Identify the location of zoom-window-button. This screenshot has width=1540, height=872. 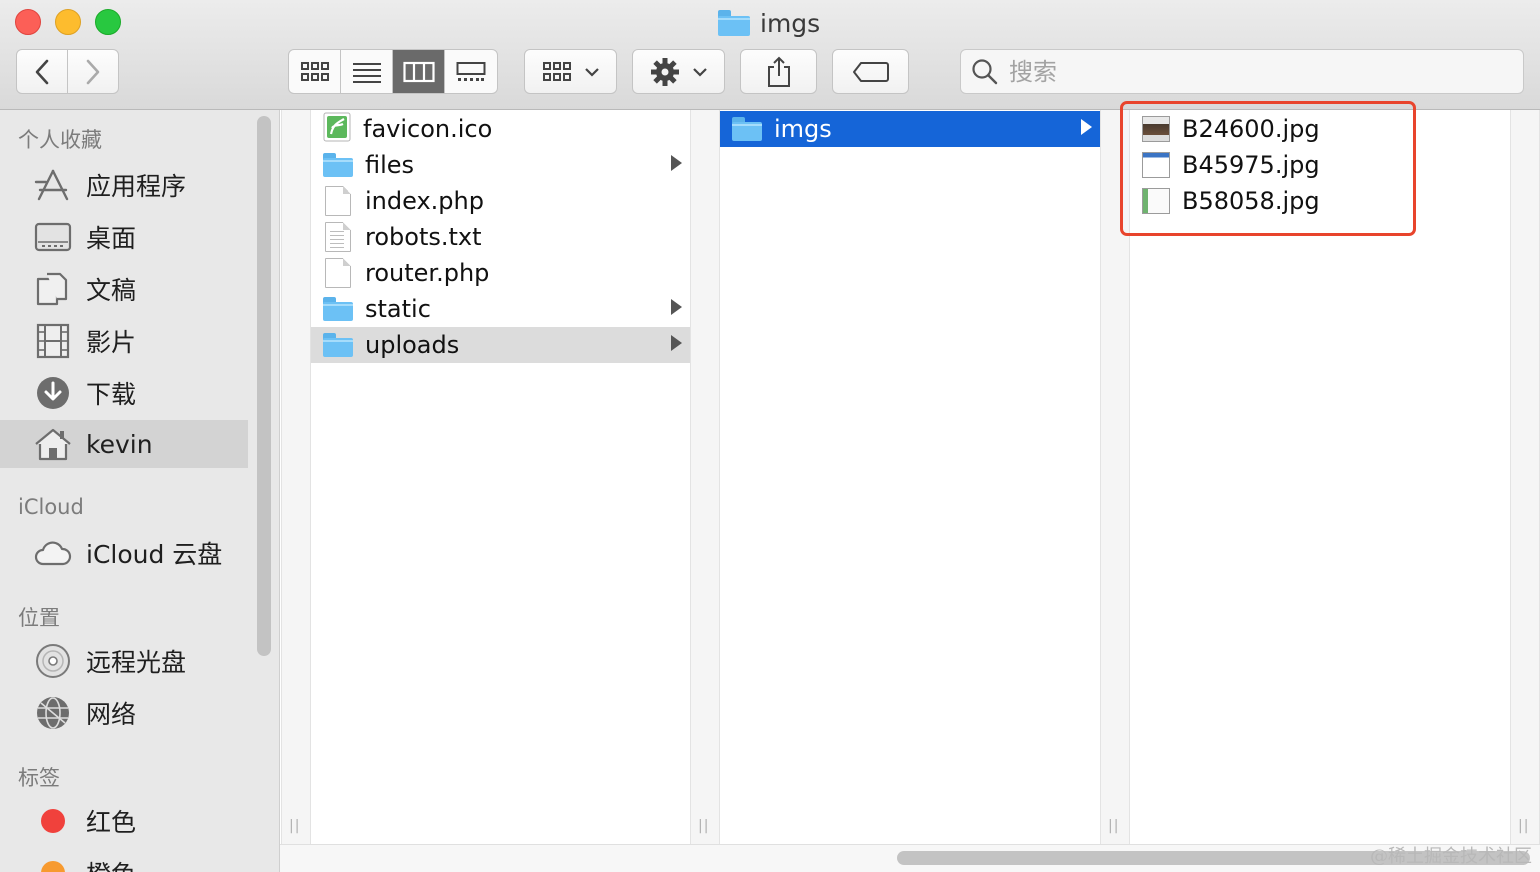
(108, 22).